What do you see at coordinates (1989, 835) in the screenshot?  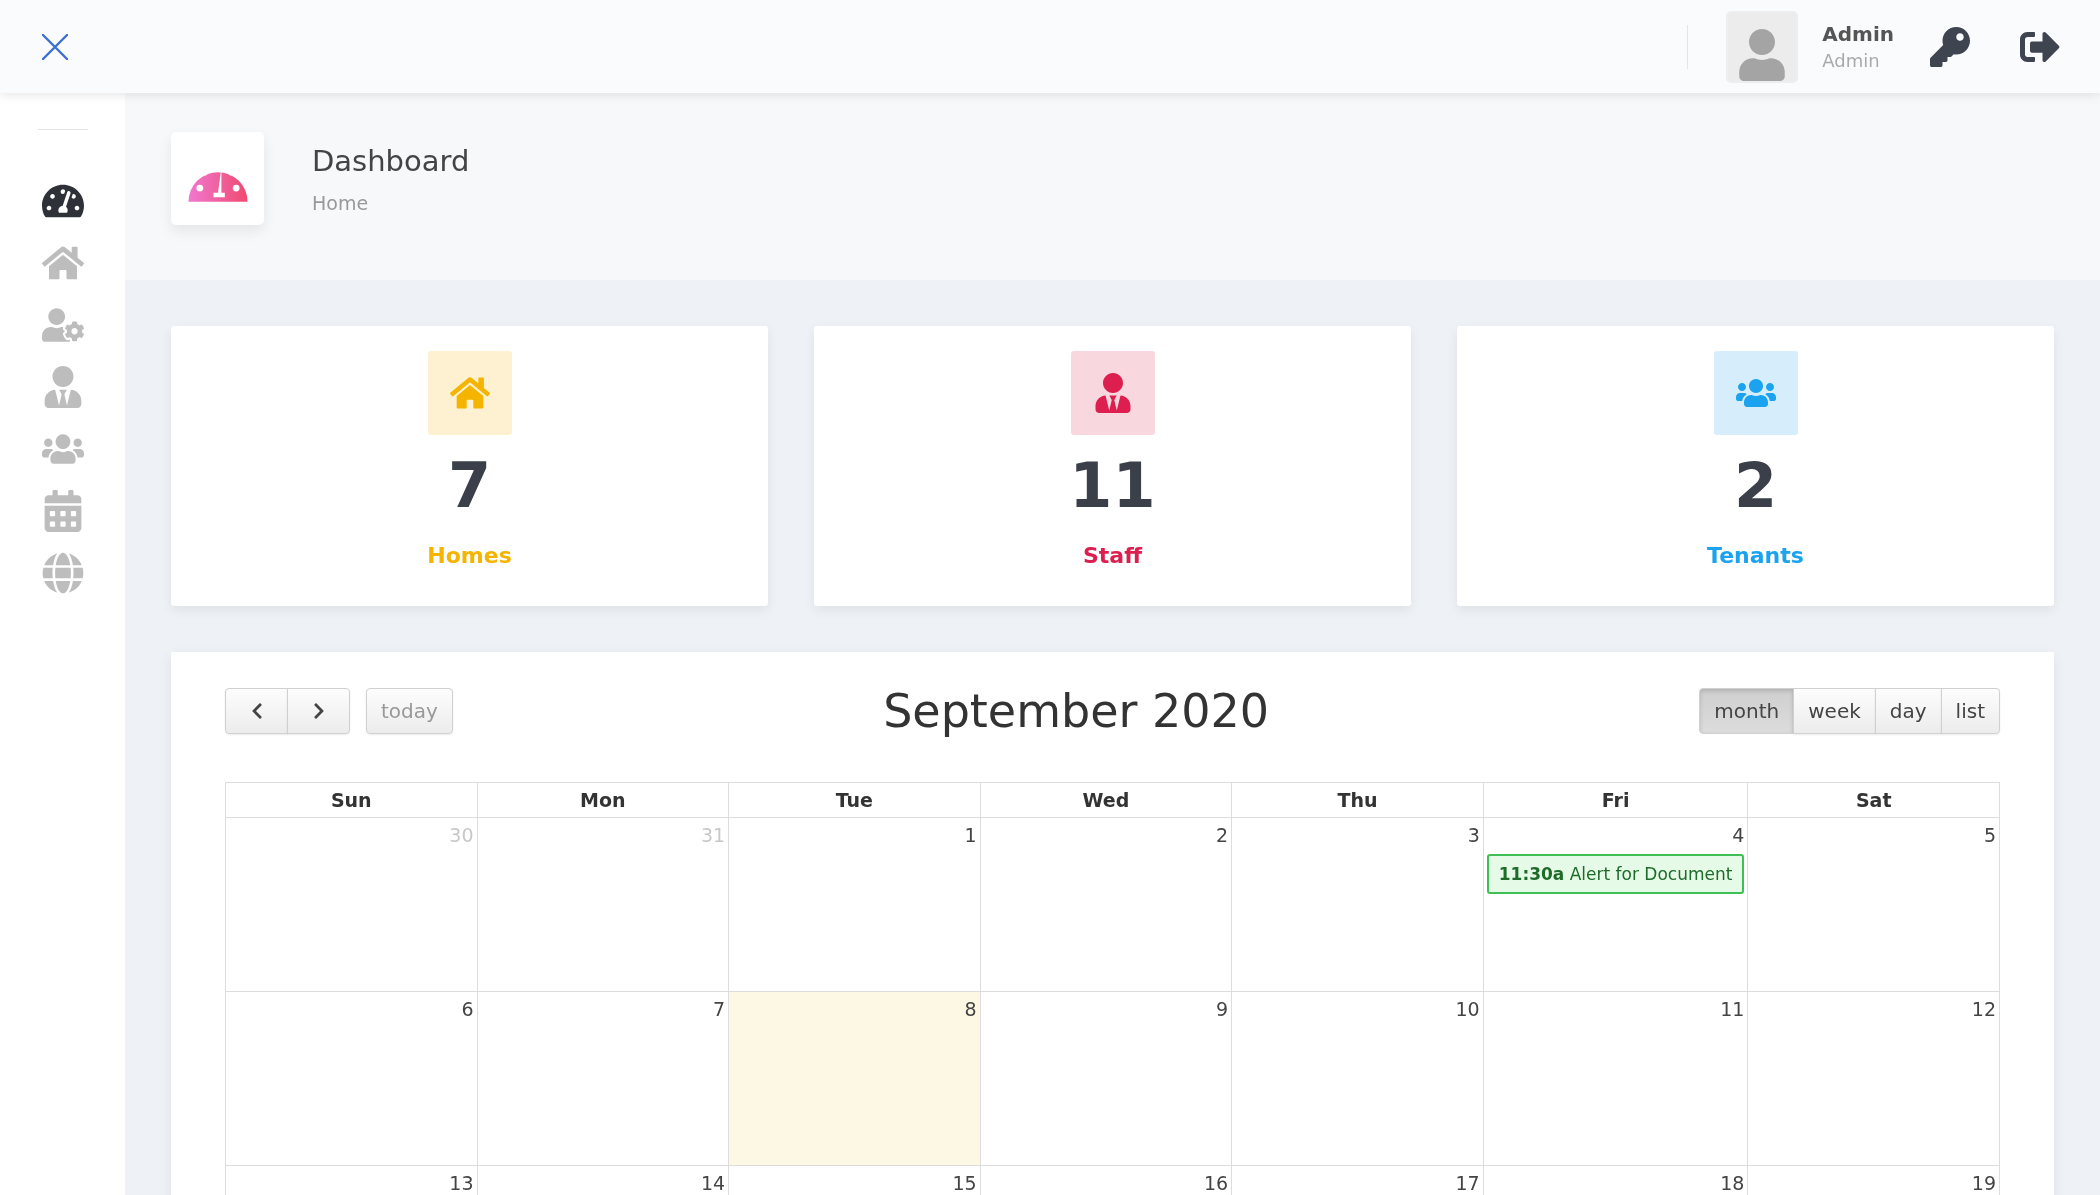 I see `day-number: 5` at bounding box center [1989, 835].